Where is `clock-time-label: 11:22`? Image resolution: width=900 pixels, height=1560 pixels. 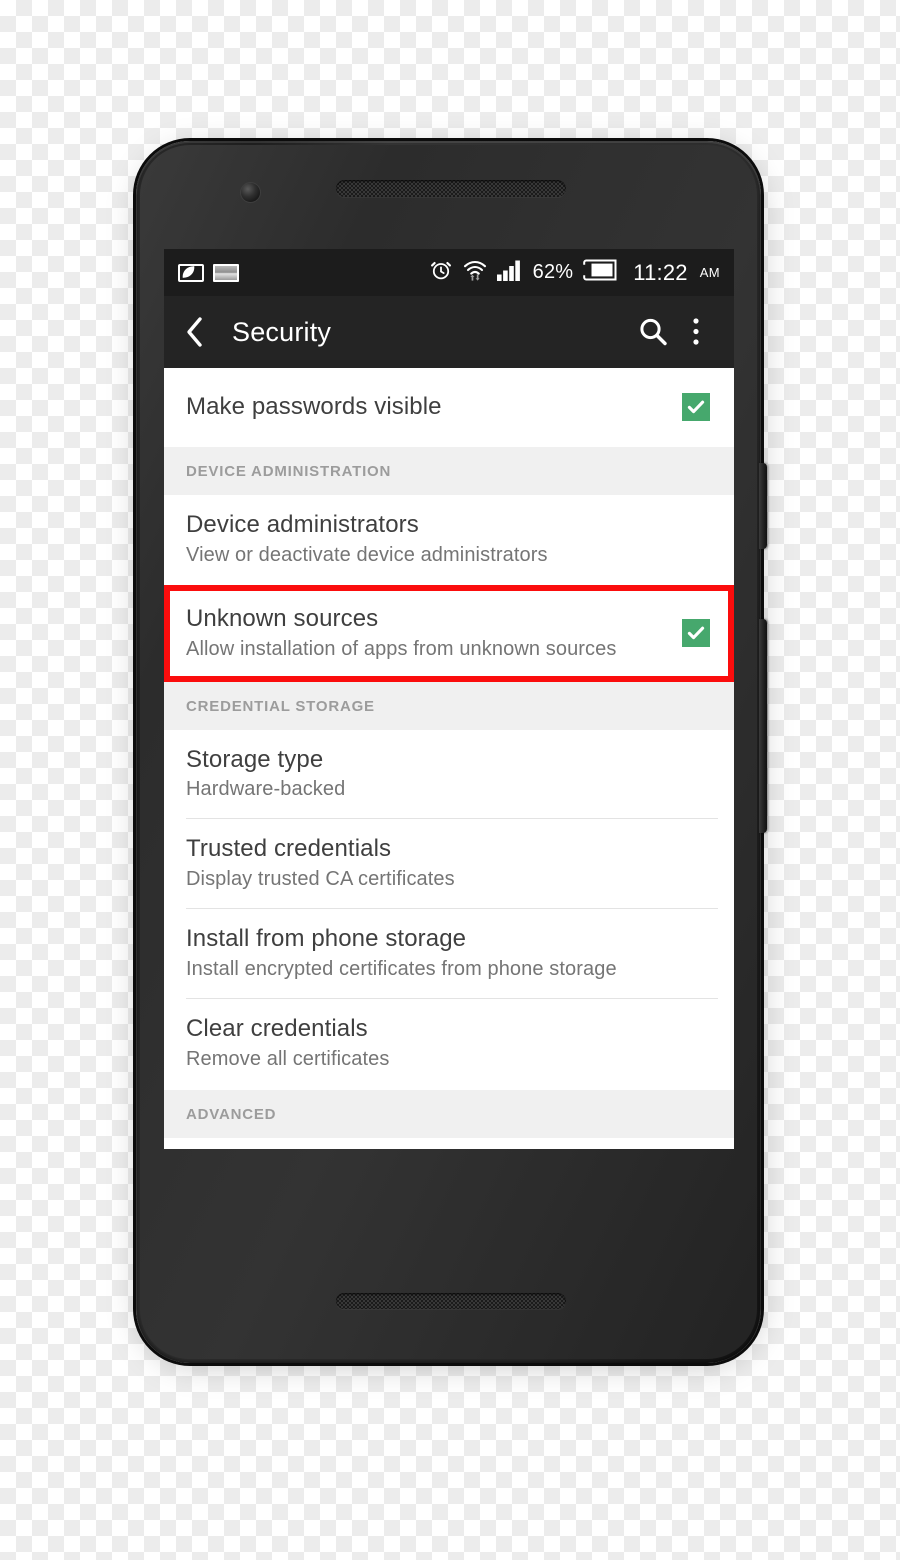
clock-time-label: 11:22 is located at coordinates (660, 272).